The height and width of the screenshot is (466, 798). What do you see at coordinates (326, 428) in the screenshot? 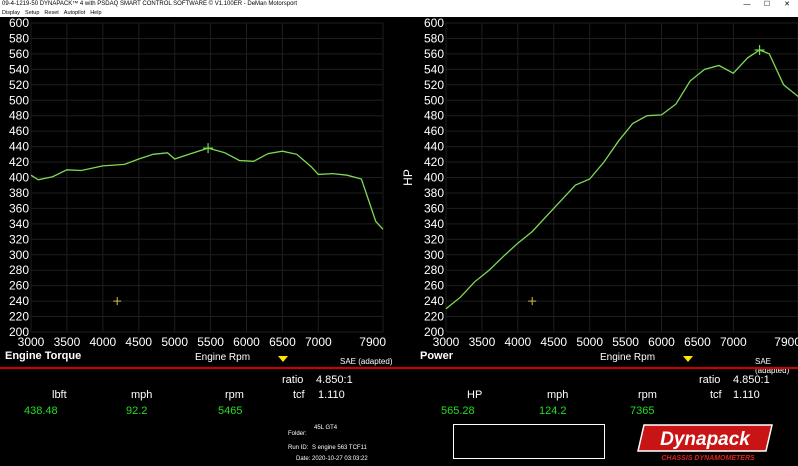
I see `folder-value: 45L GT4` at bounding box center [326, 428].